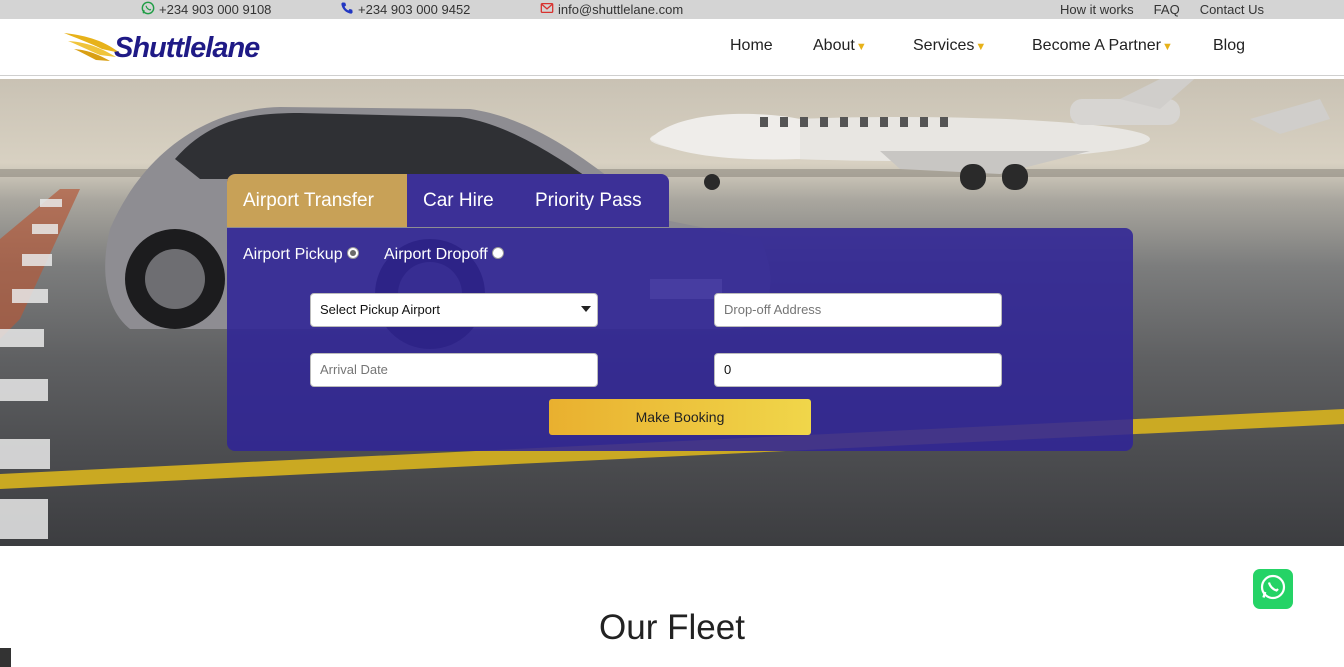 Image resolution: width=1344 pixels, height=667 pixels. I want to click on phone-number: +234 903 000 9452, so click(414, 9).